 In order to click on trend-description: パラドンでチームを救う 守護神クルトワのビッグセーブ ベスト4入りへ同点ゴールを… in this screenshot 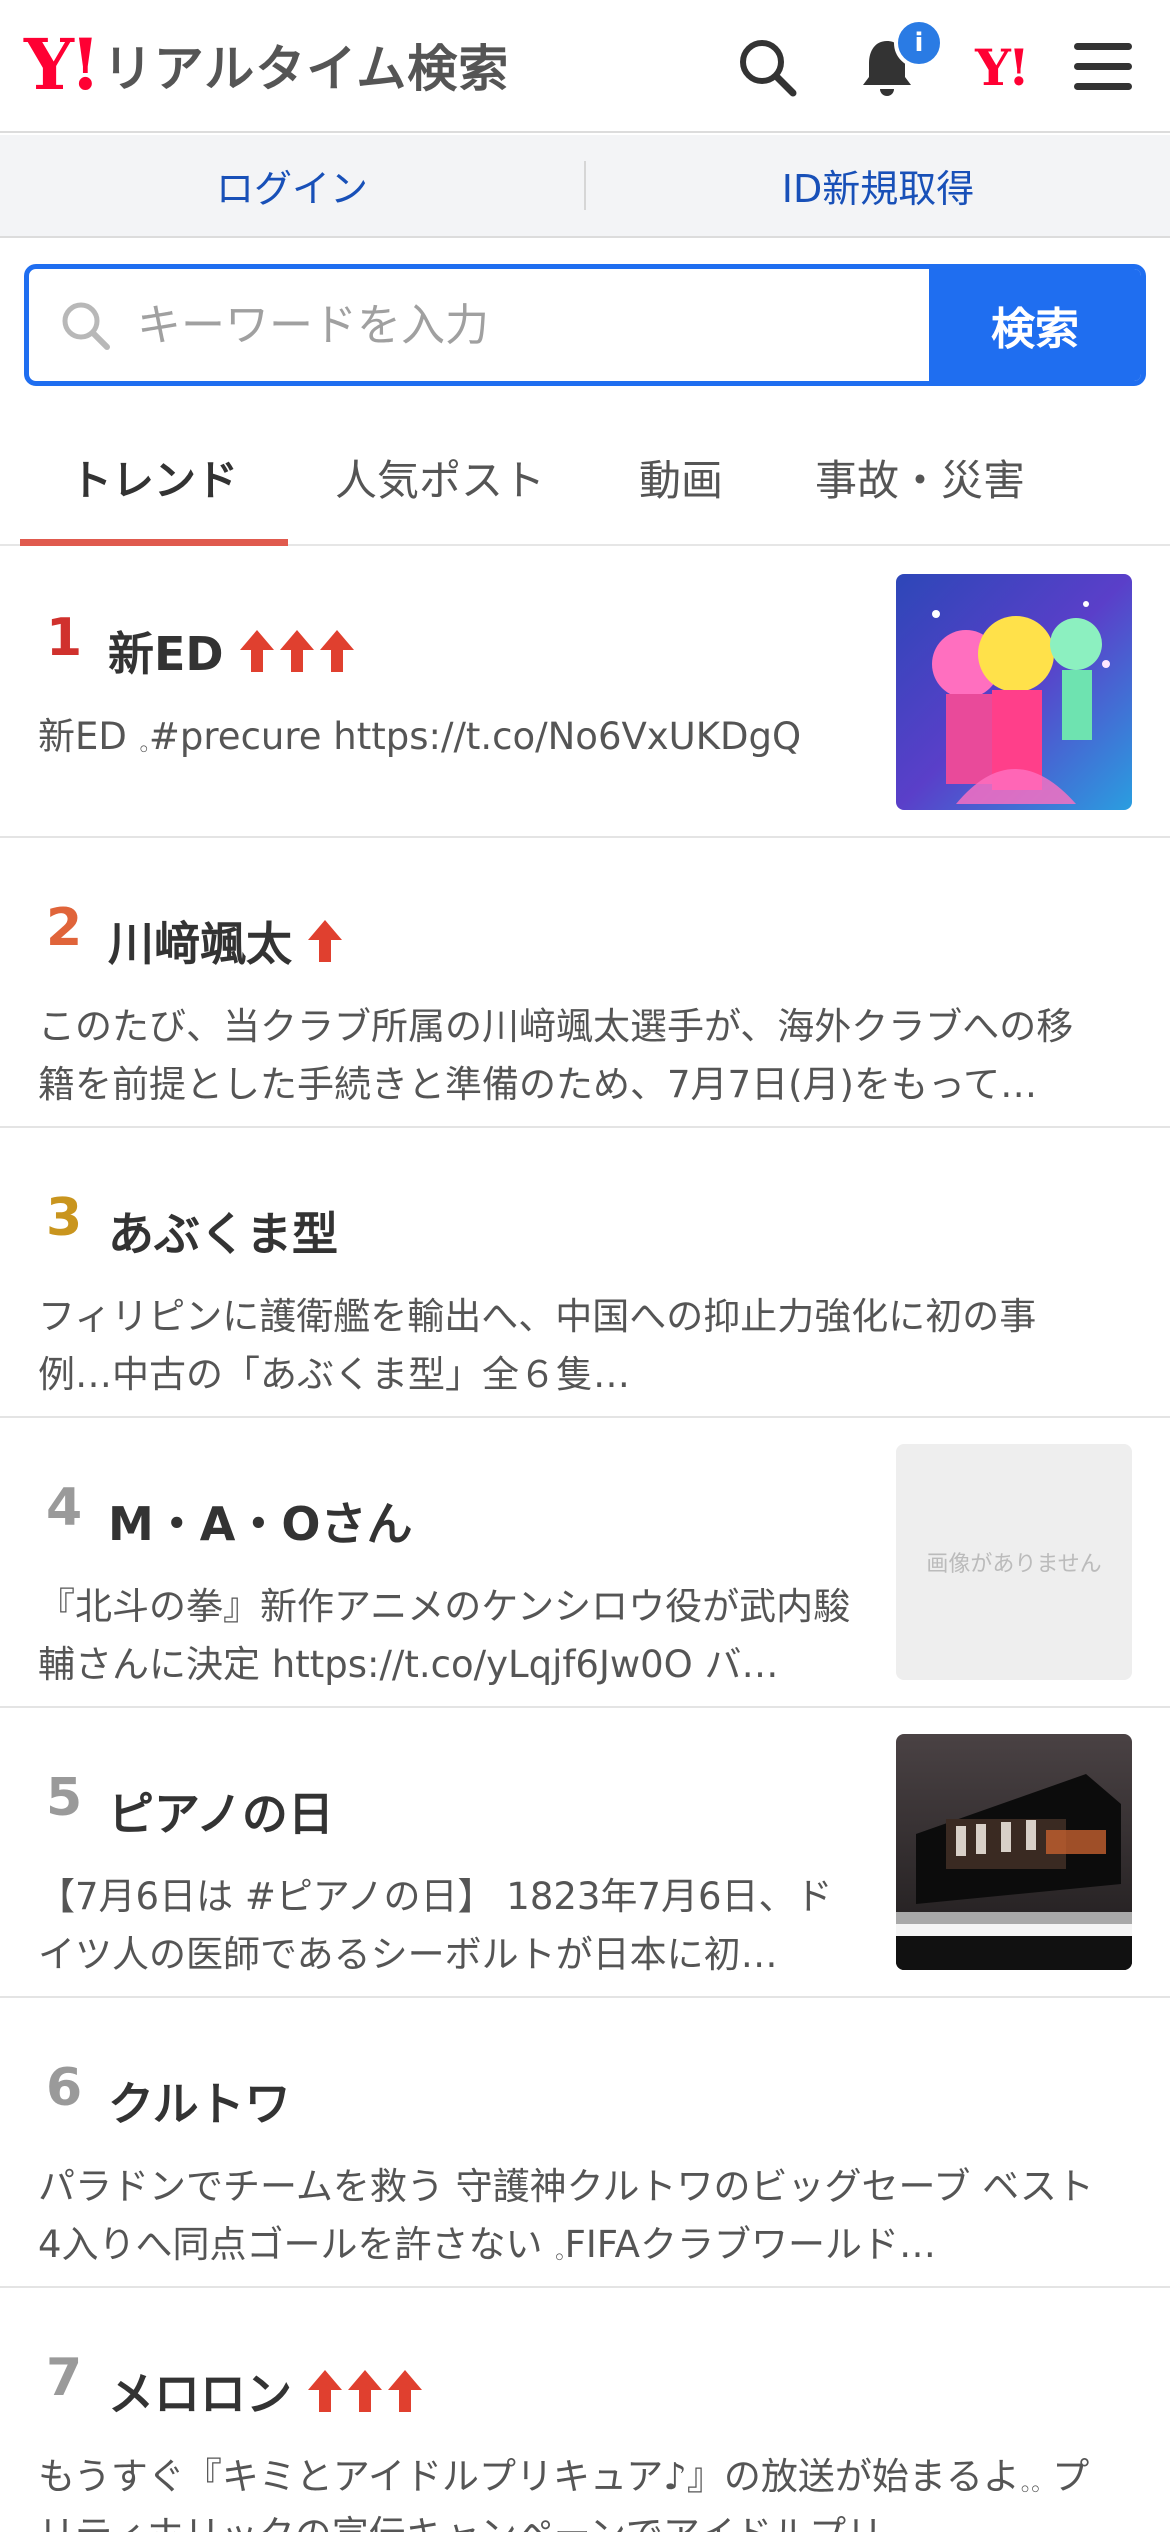, I will do `click(566, 2215)`.